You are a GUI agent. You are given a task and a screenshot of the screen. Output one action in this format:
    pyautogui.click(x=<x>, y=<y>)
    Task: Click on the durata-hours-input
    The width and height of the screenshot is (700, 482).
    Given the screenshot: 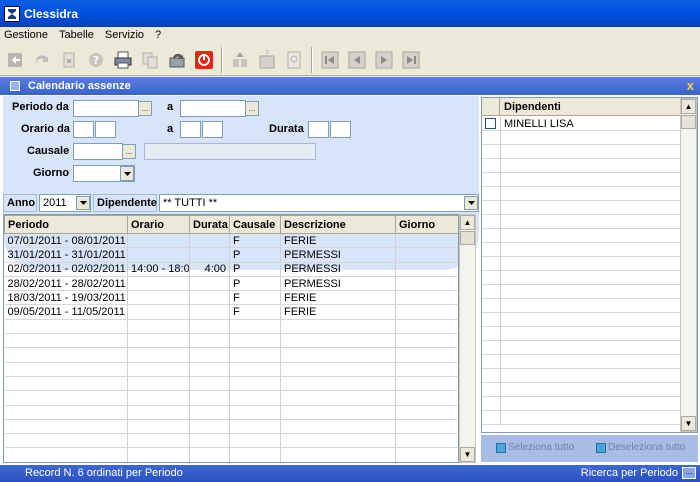 What is the action you would take?
    pyautogui.click(x=318, y=129)
    